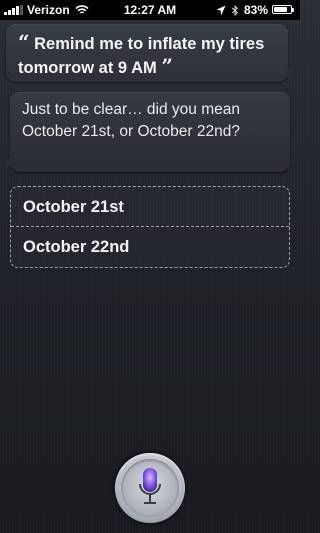 The image size is (320, 533). What do you see at coordinates (24, 42) in the screenshot?
I see `open-quote: “` at bounding box center [24, 42].